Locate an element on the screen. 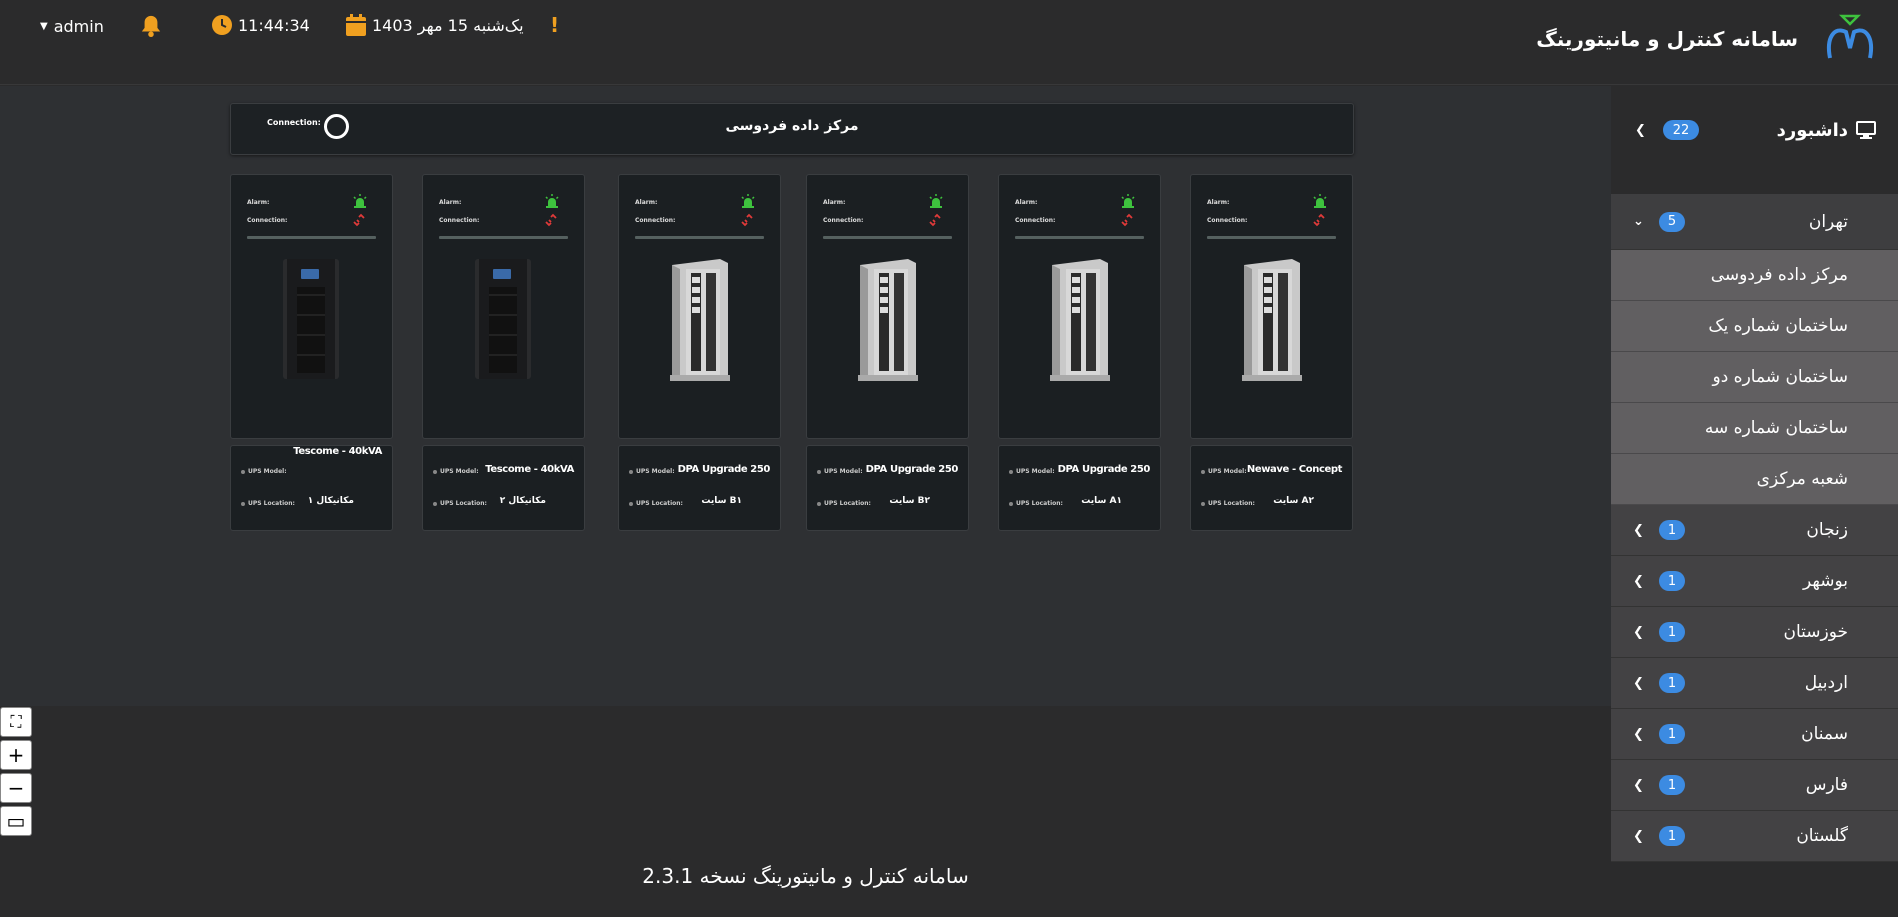 The width and height of the screenshot is (1898, 917). count-badge: 5 is located at coordinates (1672, 221).